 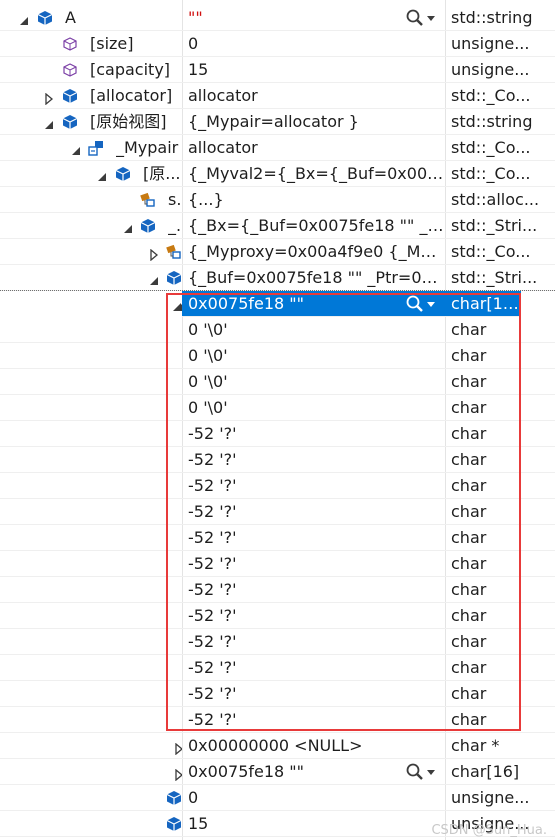 I want to click on watch-row: A "" std::string, so click(x=277, y=18).